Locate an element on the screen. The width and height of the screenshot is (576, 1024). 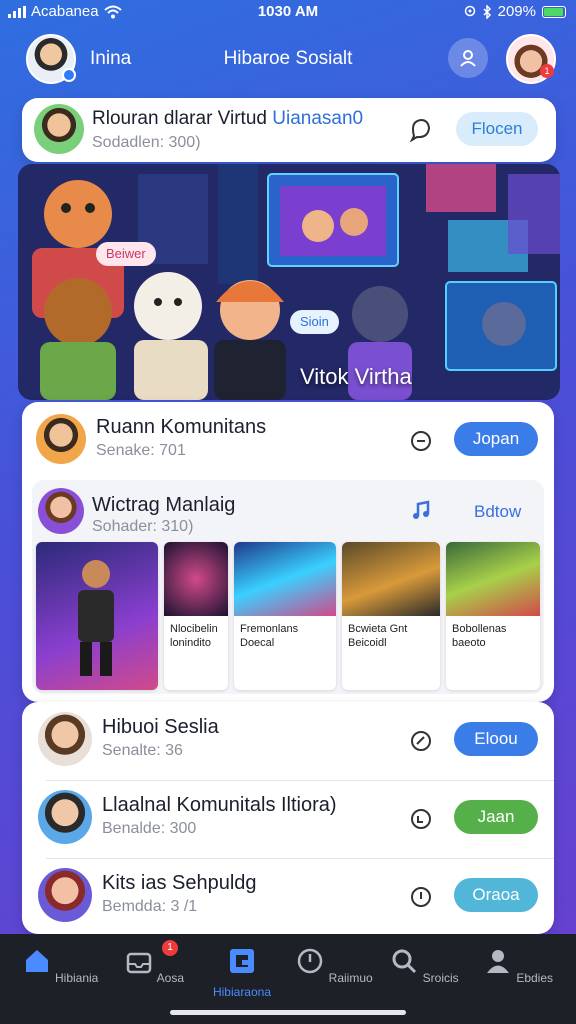
list-action-button: Oraoa is located at coordinates (496, 895).